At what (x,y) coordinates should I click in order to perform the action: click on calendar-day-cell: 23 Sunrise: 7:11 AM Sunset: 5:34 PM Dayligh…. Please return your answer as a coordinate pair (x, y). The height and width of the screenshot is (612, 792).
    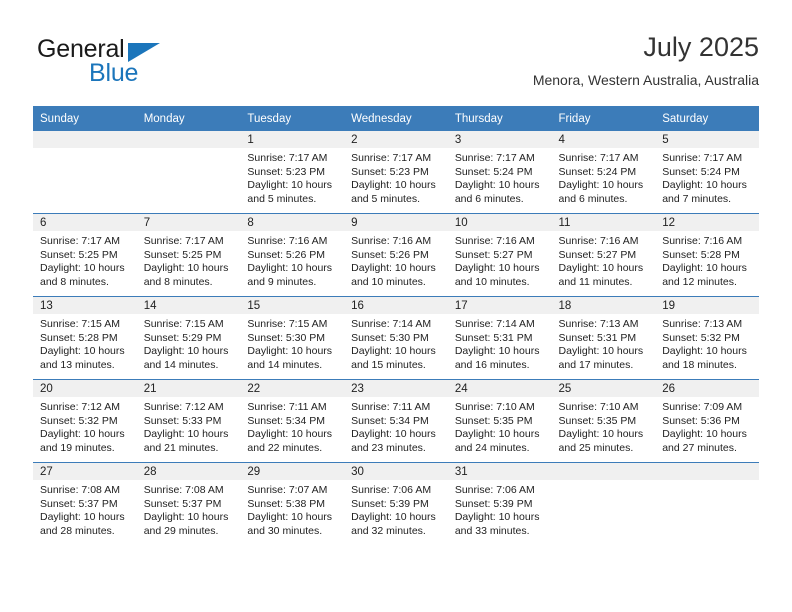
    Looking at the image, I should click on (396, 421).